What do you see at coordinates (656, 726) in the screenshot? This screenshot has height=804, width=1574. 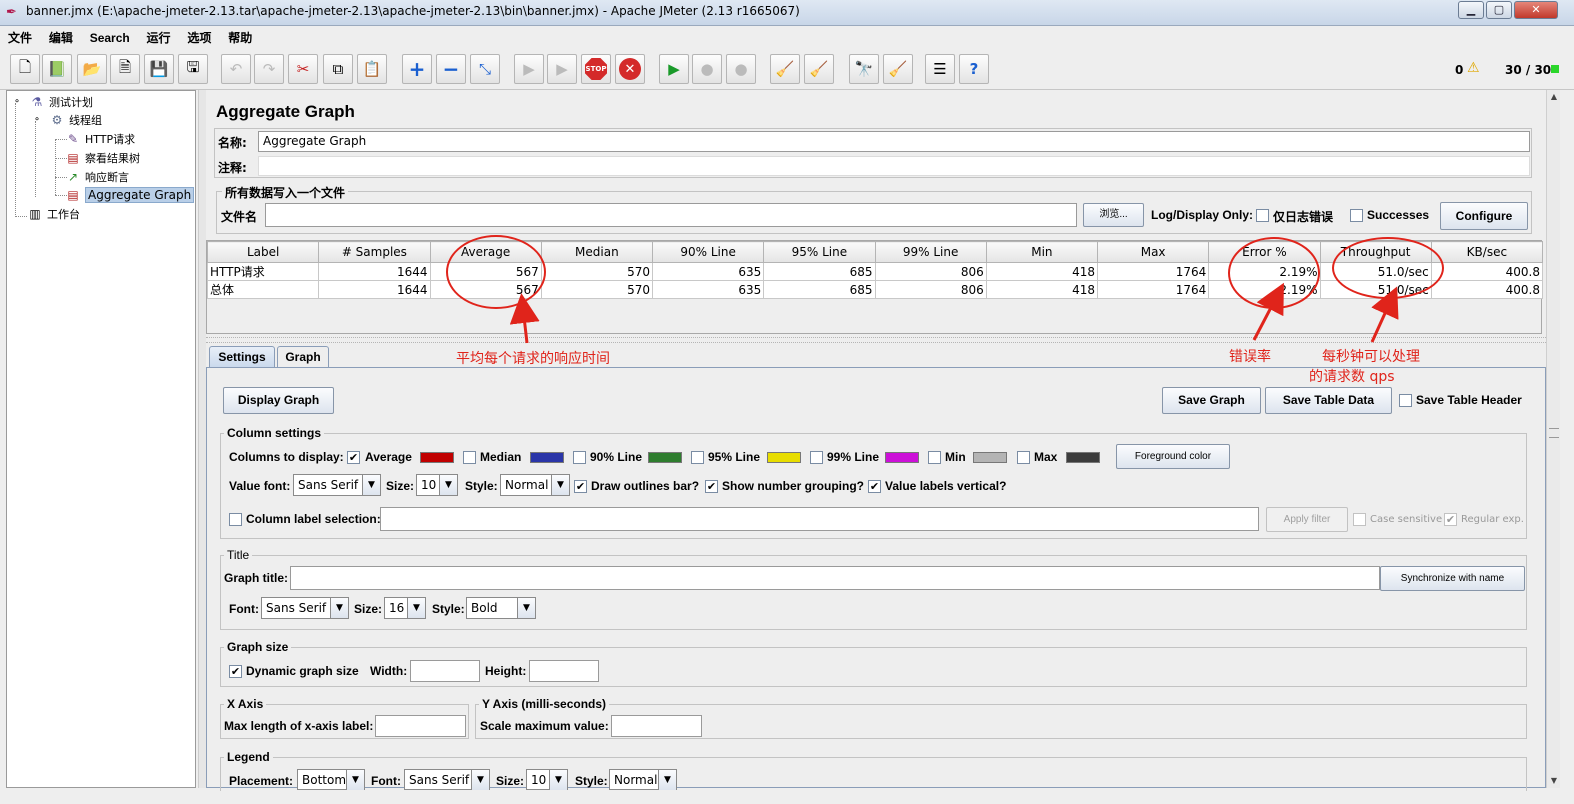 I see `scale-max-input` at bounding box center [656, 726].